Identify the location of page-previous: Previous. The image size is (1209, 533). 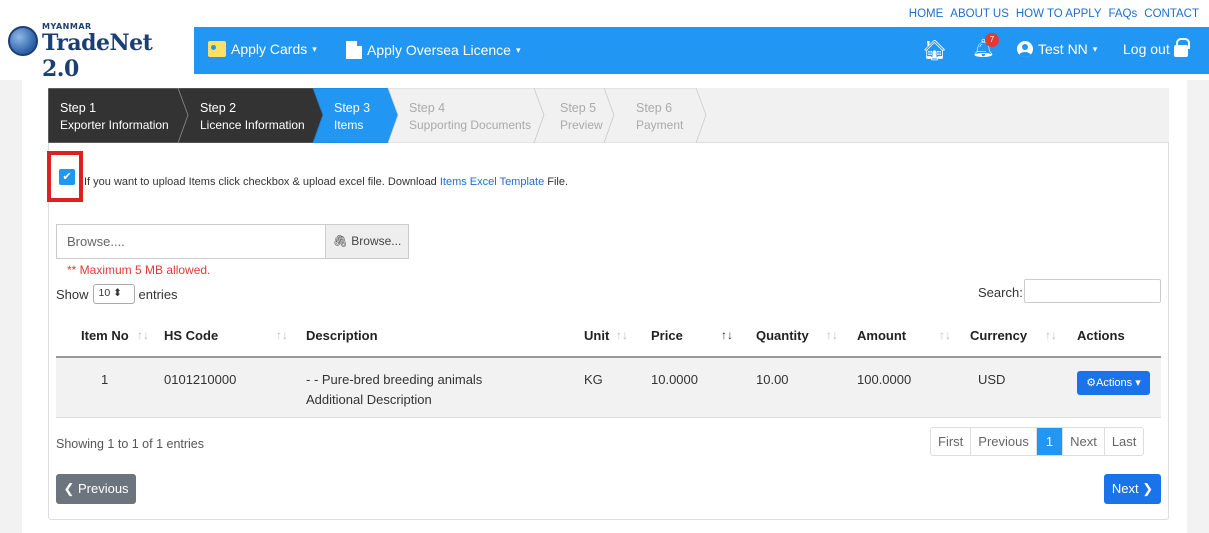
(1004, 441).